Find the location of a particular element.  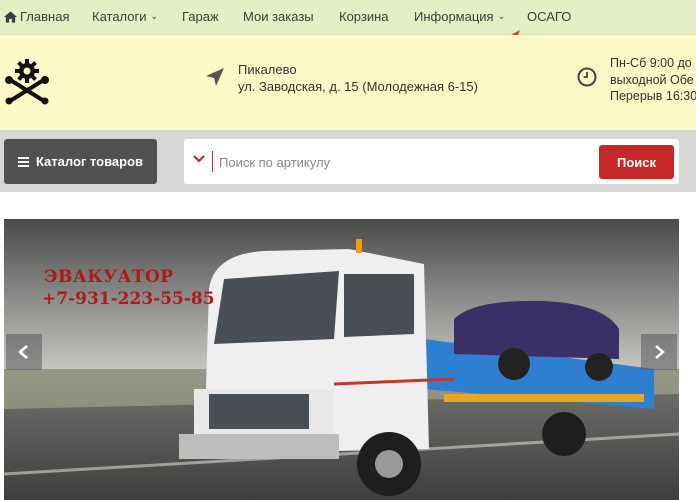

slider-next-button is located at coordinates (659, 352).